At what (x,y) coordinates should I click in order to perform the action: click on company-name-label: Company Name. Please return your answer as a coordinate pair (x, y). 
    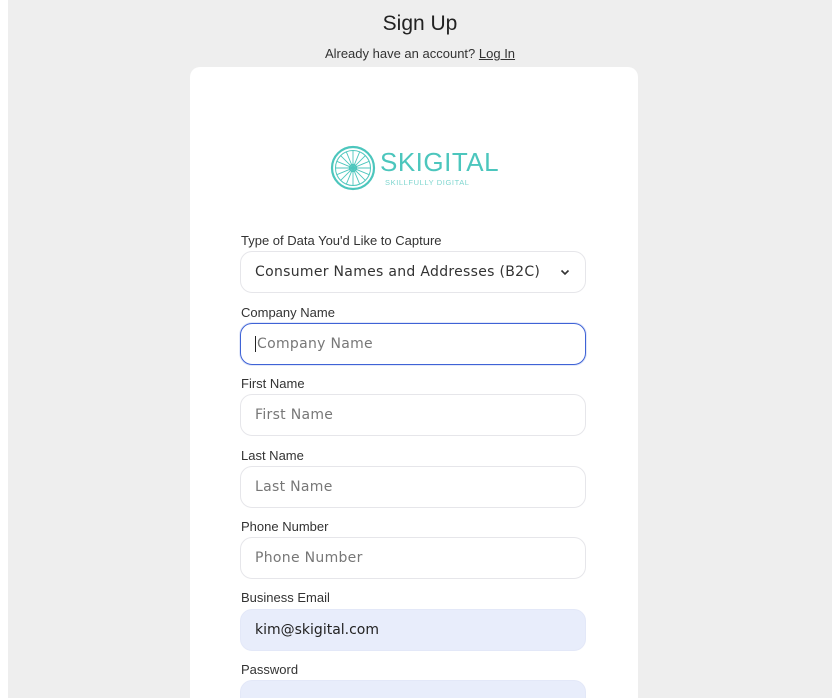
    Looking at the image, I should click on (288, 312).